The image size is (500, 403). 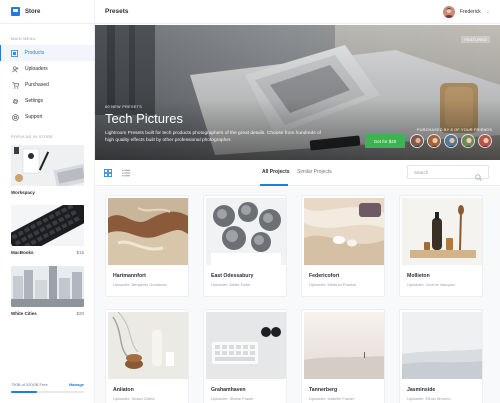 I want to click on project-card: Jasminside Uploader: Ethan Moreno, so click(x=441, y=356).